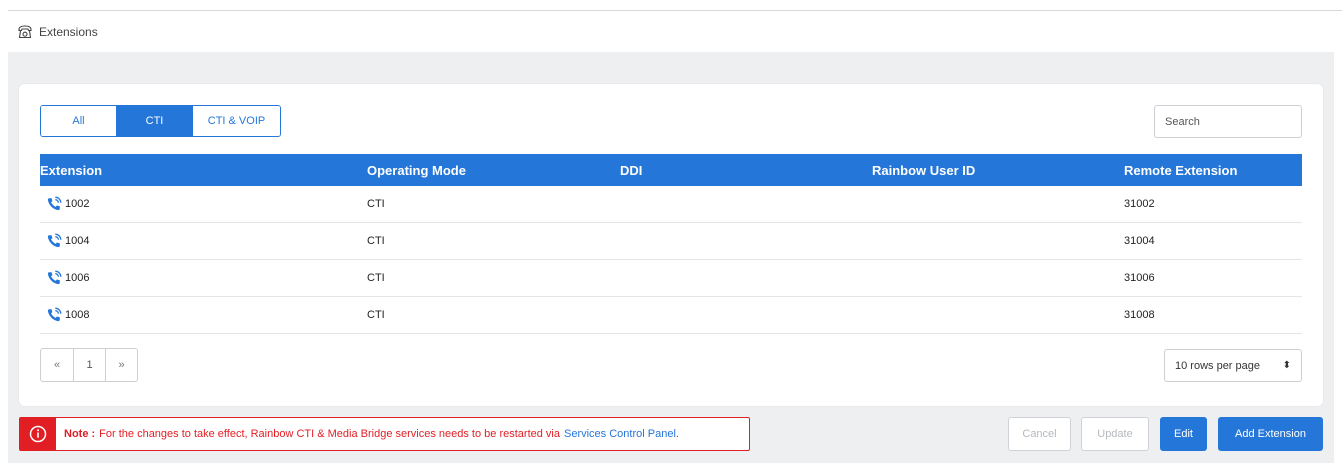  What do you see at coordinates (38, 434) in the screenshot?
I see `info-icon` at bounding box center [38, 434].